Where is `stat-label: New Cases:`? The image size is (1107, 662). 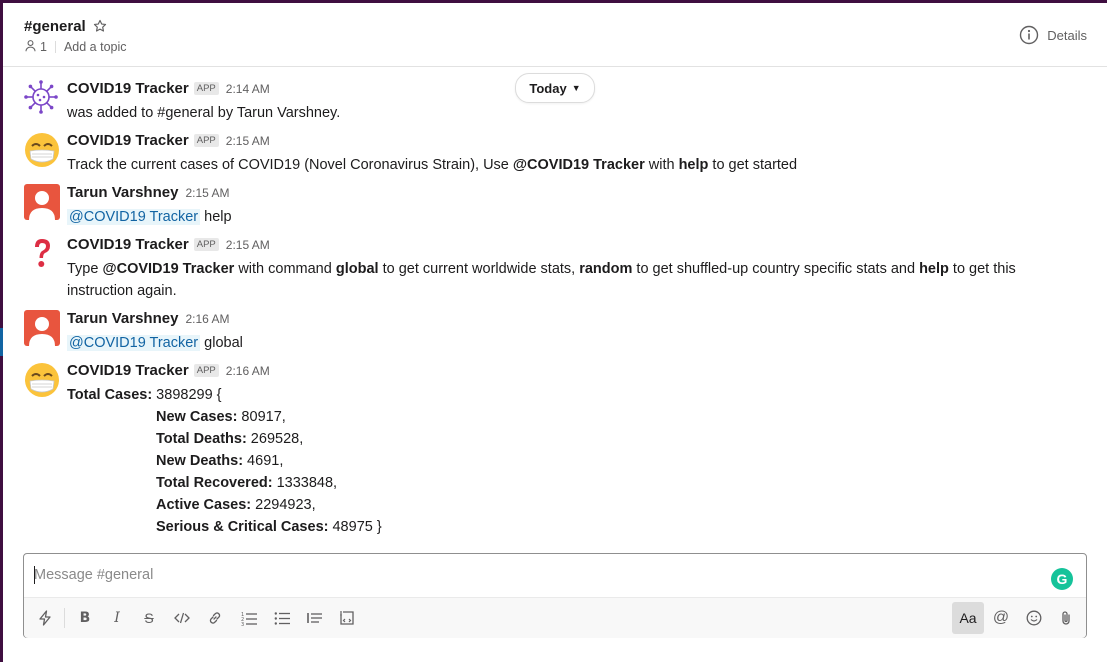 stat-label: New Cases: is located at coordinates (197, 417).